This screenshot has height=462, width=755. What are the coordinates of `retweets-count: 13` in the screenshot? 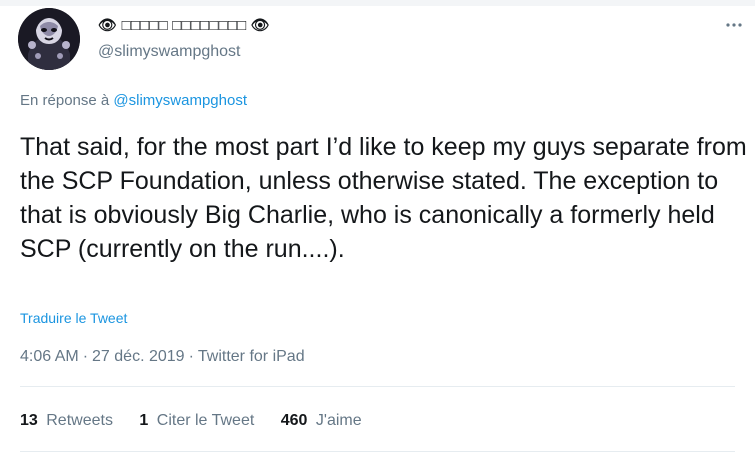 It's located at (29, 420).